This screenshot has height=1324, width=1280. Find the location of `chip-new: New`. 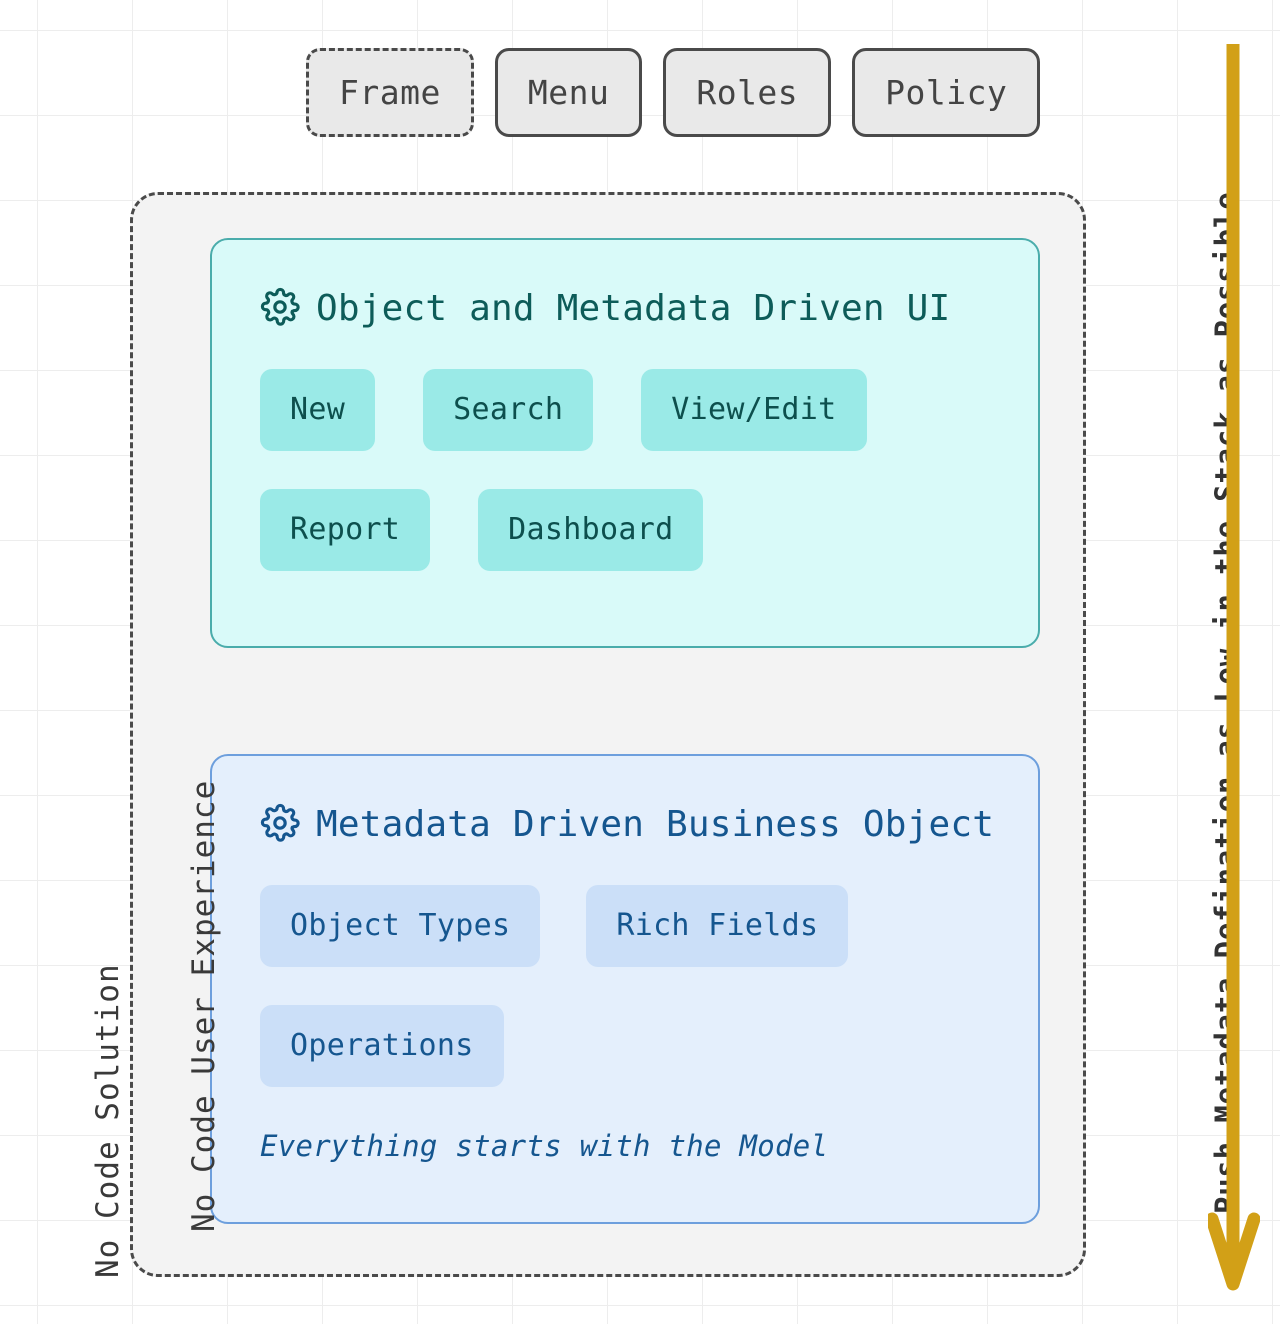

chip-new: New is located at coordinates (318, 410).